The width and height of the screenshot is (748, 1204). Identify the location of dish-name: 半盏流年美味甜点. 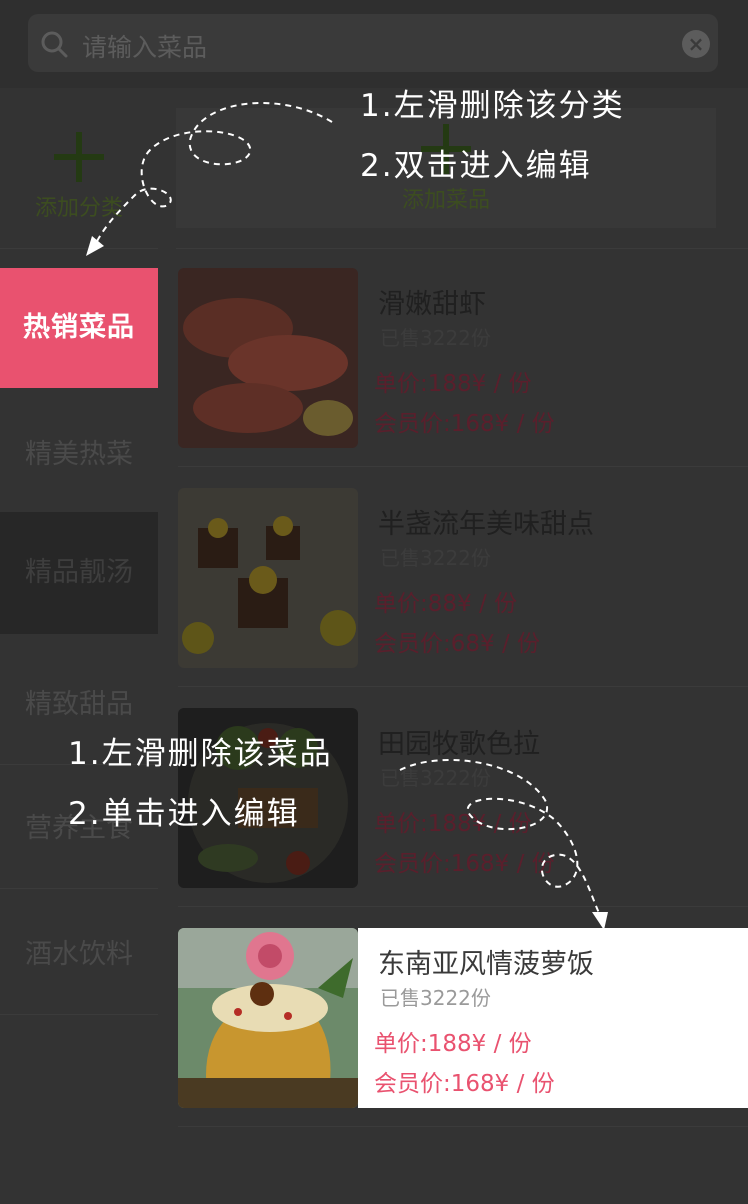
(486, 524).